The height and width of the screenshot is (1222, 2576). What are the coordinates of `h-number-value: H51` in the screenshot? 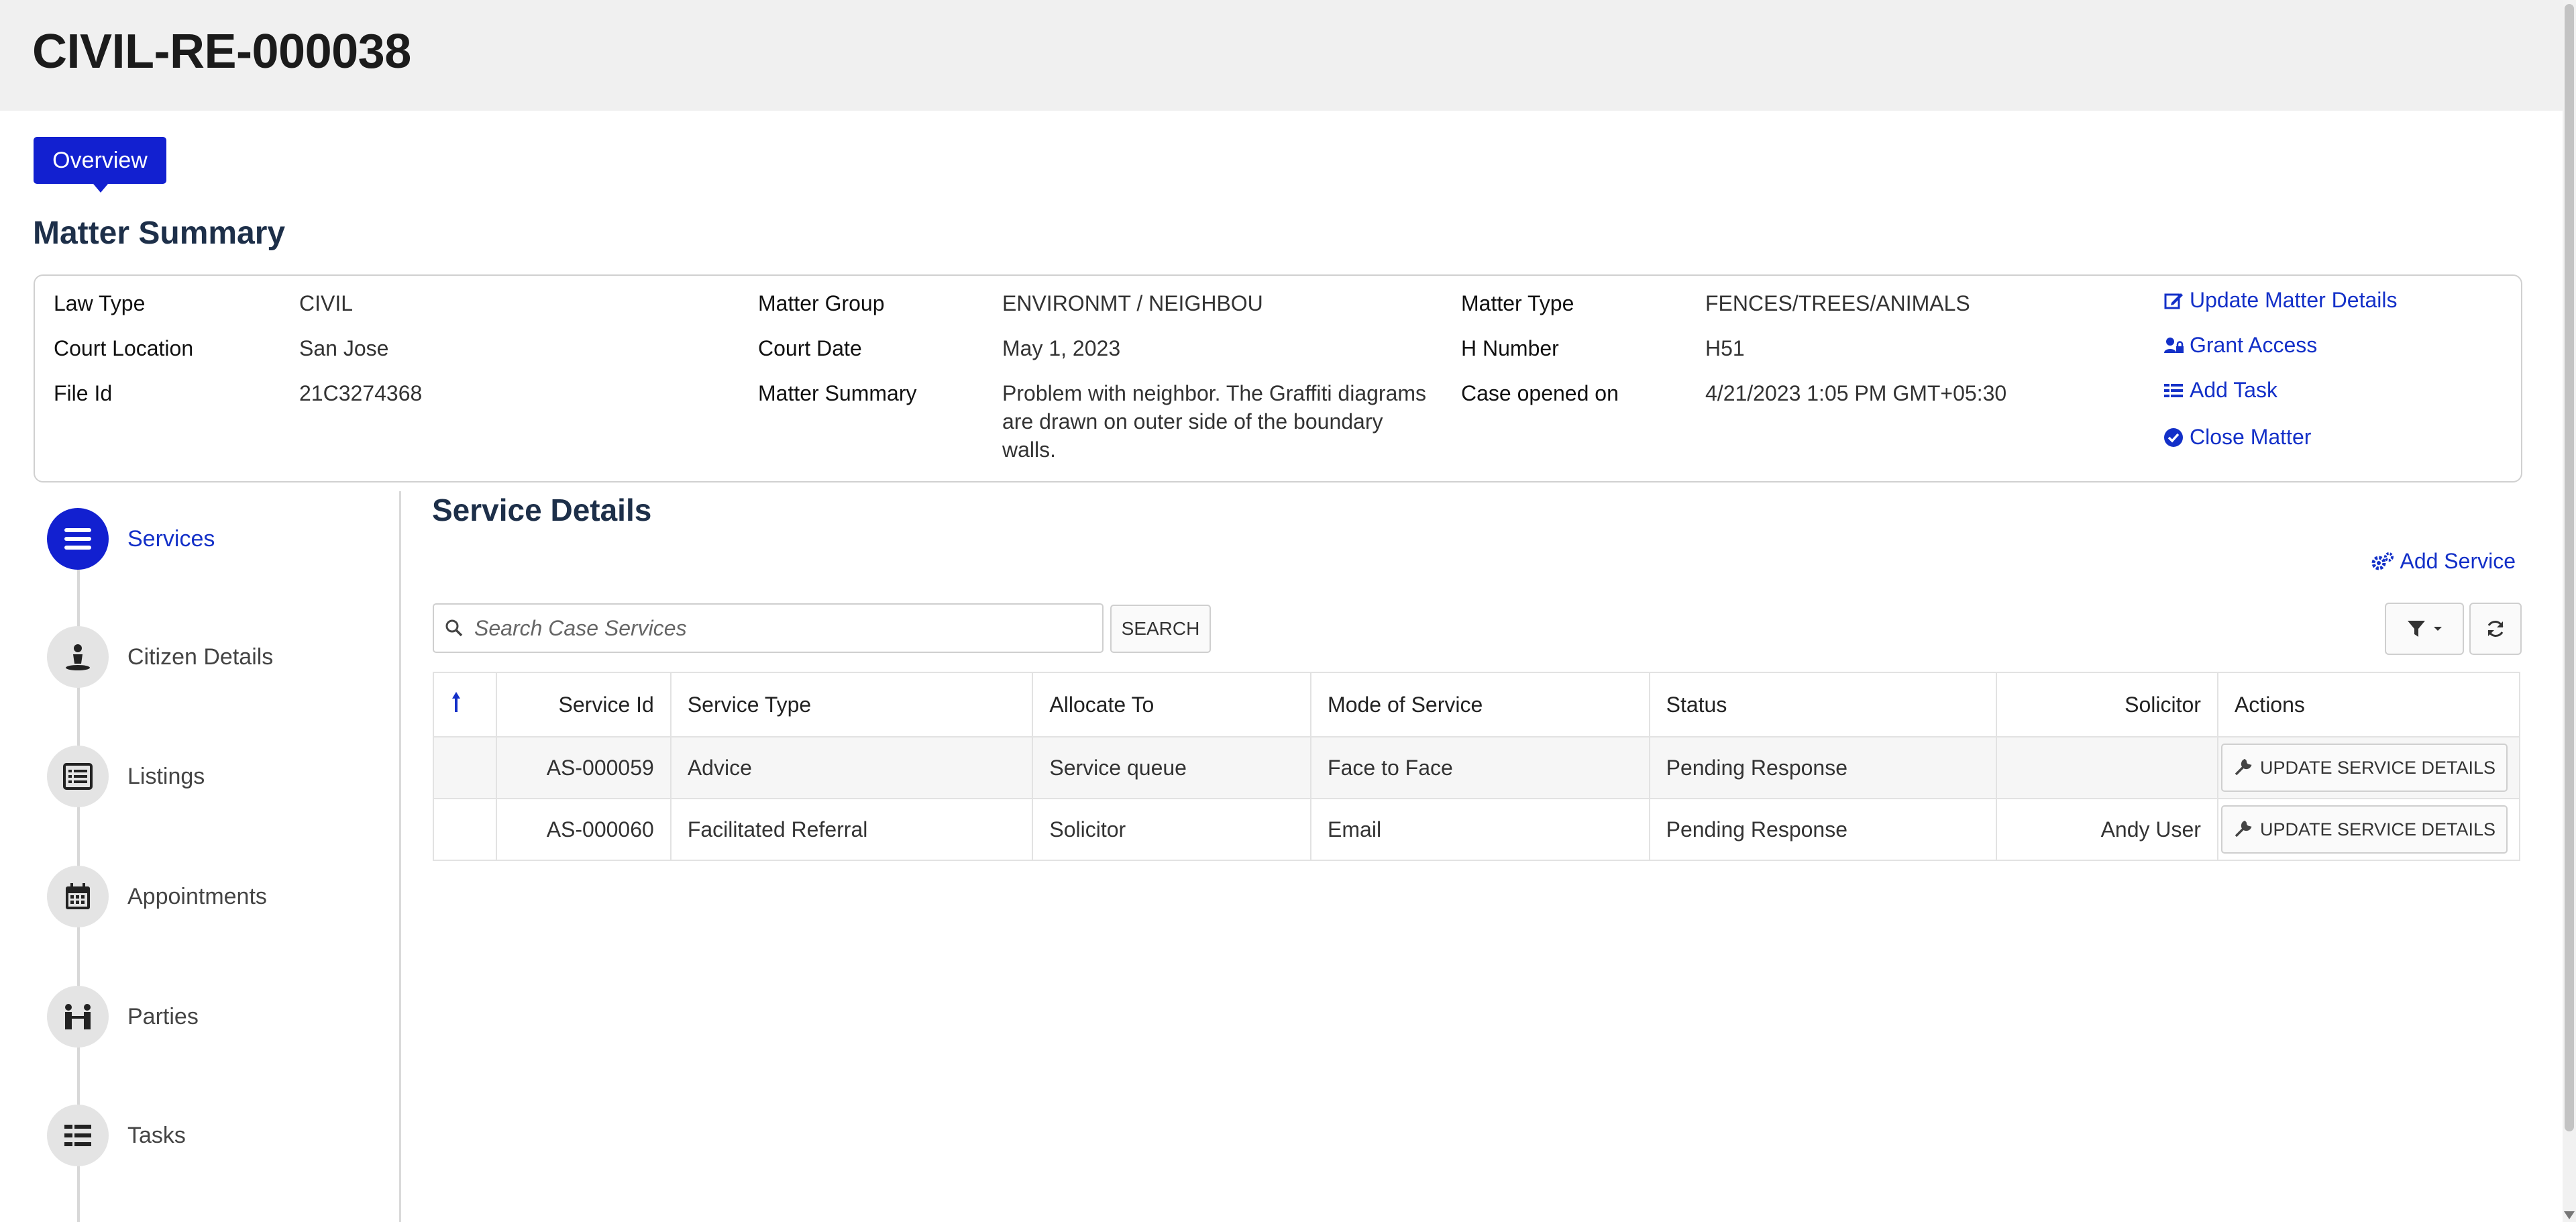 It's located at (1725, 348).